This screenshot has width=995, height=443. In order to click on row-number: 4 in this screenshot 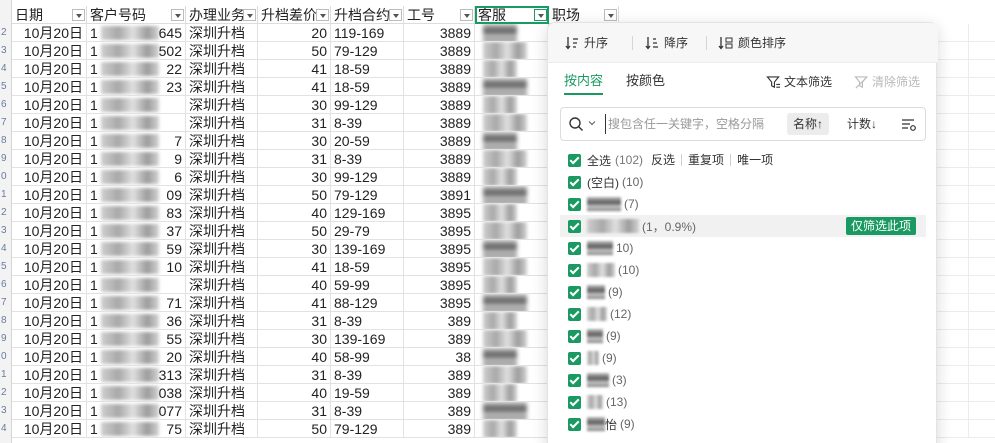, I will do `click(6, 249)`.